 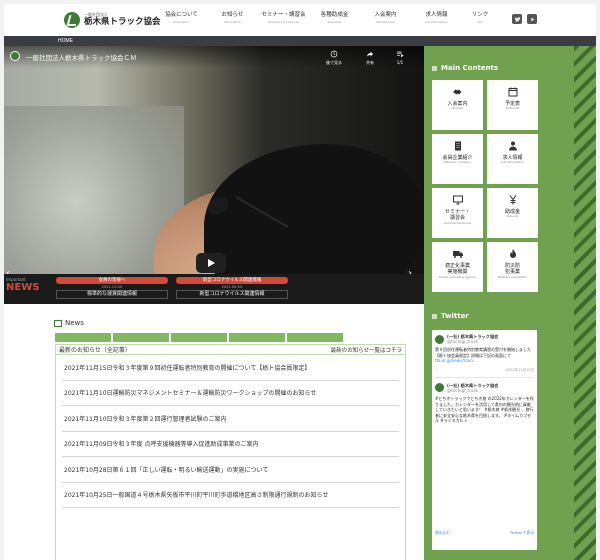 I want to click on youtube-icon, so click(x=532, y=19).